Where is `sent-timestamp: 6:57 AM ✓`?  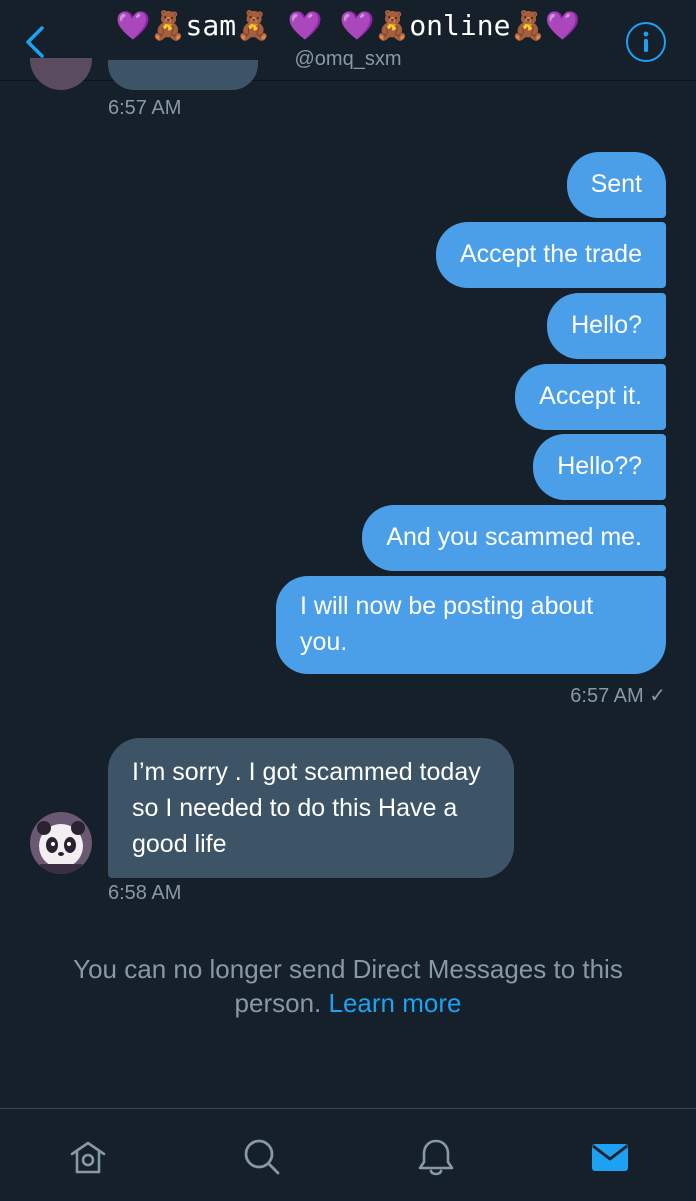 sent-timestamp: 6:57 AM ✓ is located at coordinates (618, 696).